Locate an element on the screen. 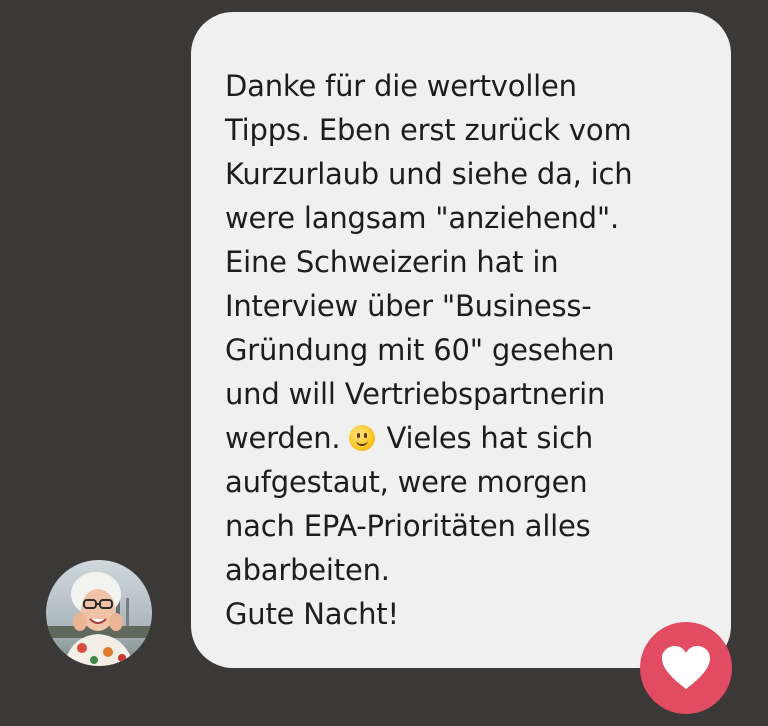 The image size is (768, 726). message-line-with-emoji: werden. Vieles hat sich is located at coordinates (463, 438).